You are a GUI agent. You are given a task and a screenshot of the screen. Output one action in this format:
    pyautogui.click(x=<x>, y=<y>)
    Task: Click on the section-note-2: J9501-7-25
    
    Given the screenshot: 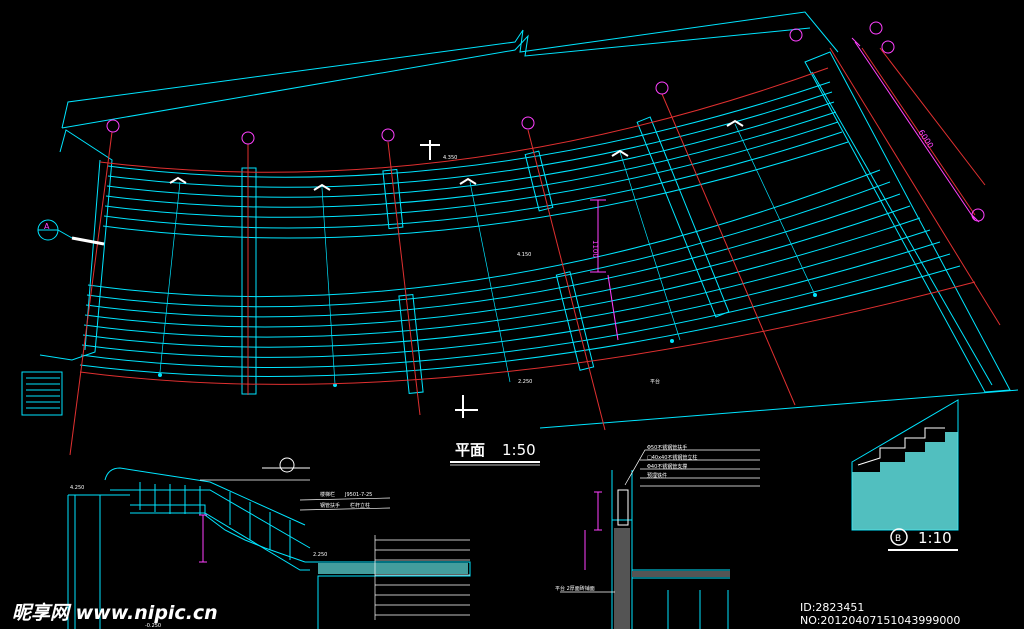 What is the action you would take?
    pyautogui.click(x=358, y=495)
    